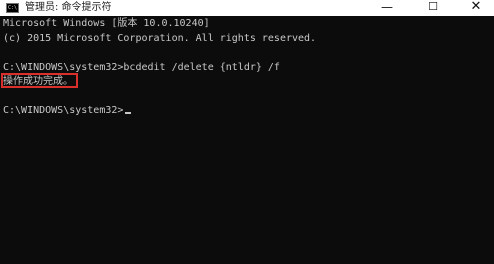 This screenshot has width=494, height=264. I want to click on scrollbar, so click(491, 140).